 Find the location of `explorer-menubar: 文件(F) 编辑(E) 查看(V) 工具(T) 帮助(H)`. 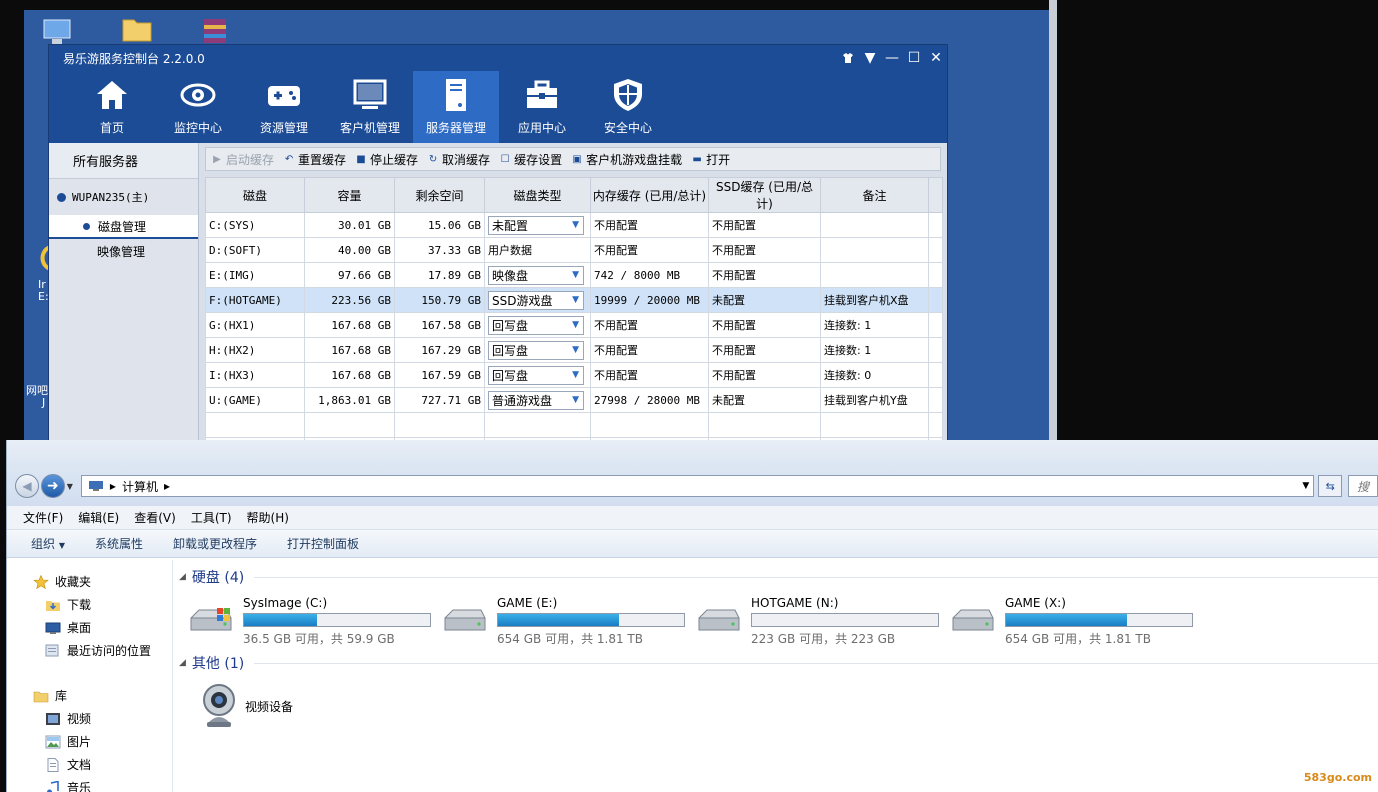

explorer-menubar: 文件(F) 编辑(E) 查看(V) 工具(T) 帮助(H) is located at coordinates (692, 518).